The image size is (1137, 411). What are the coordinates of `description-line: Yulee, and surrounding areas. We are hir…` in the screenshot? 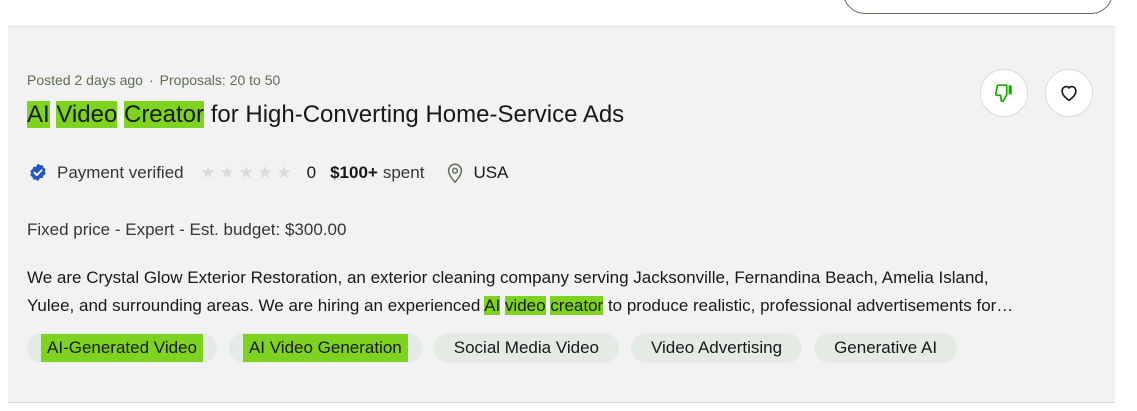 It's located at (557, 306).